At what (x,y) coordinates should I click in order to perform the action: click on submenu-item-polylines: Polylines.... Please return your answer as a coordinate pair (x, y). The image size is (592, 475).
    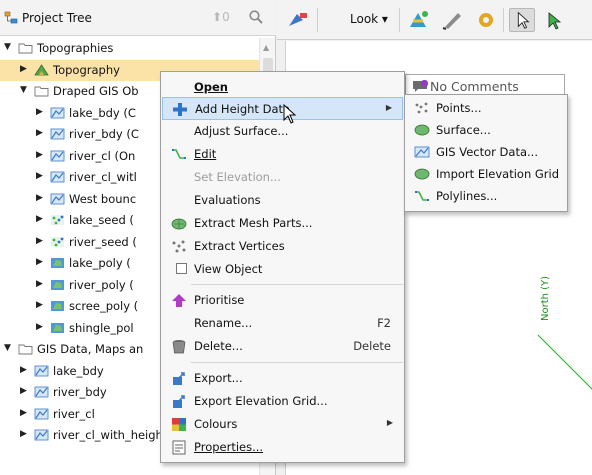
    Looking at the image, I should click on (486, 196).